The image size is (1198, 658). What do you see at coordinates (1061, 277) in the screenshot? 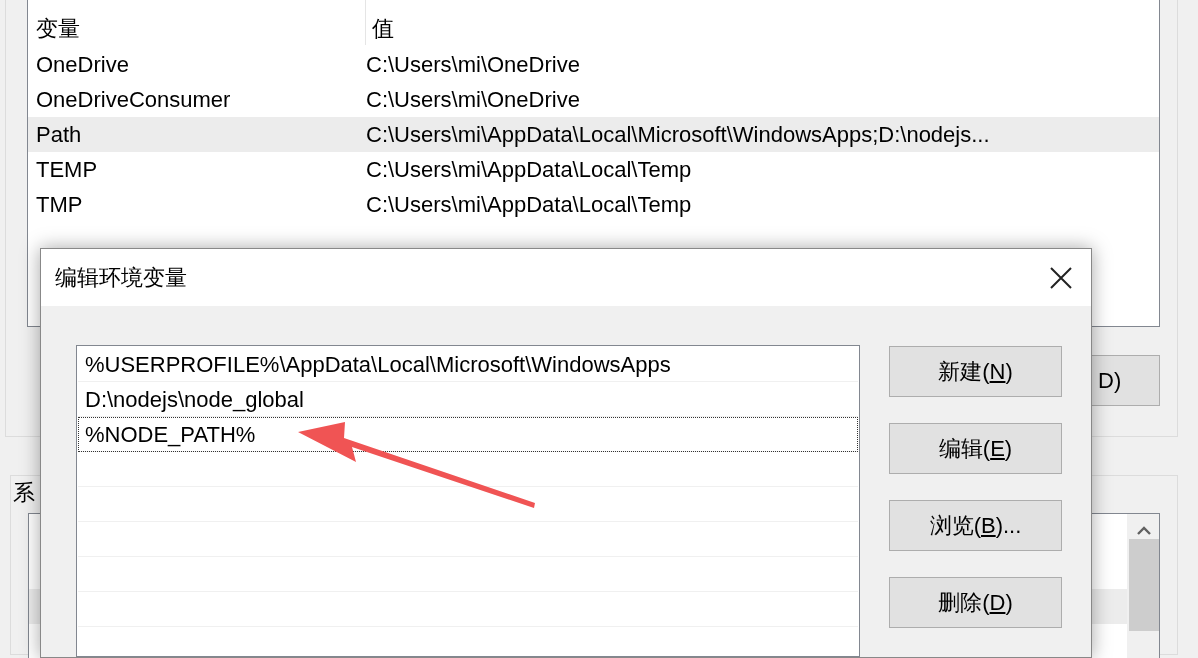
I see `close-icon` at bounding box center [1061, 277].